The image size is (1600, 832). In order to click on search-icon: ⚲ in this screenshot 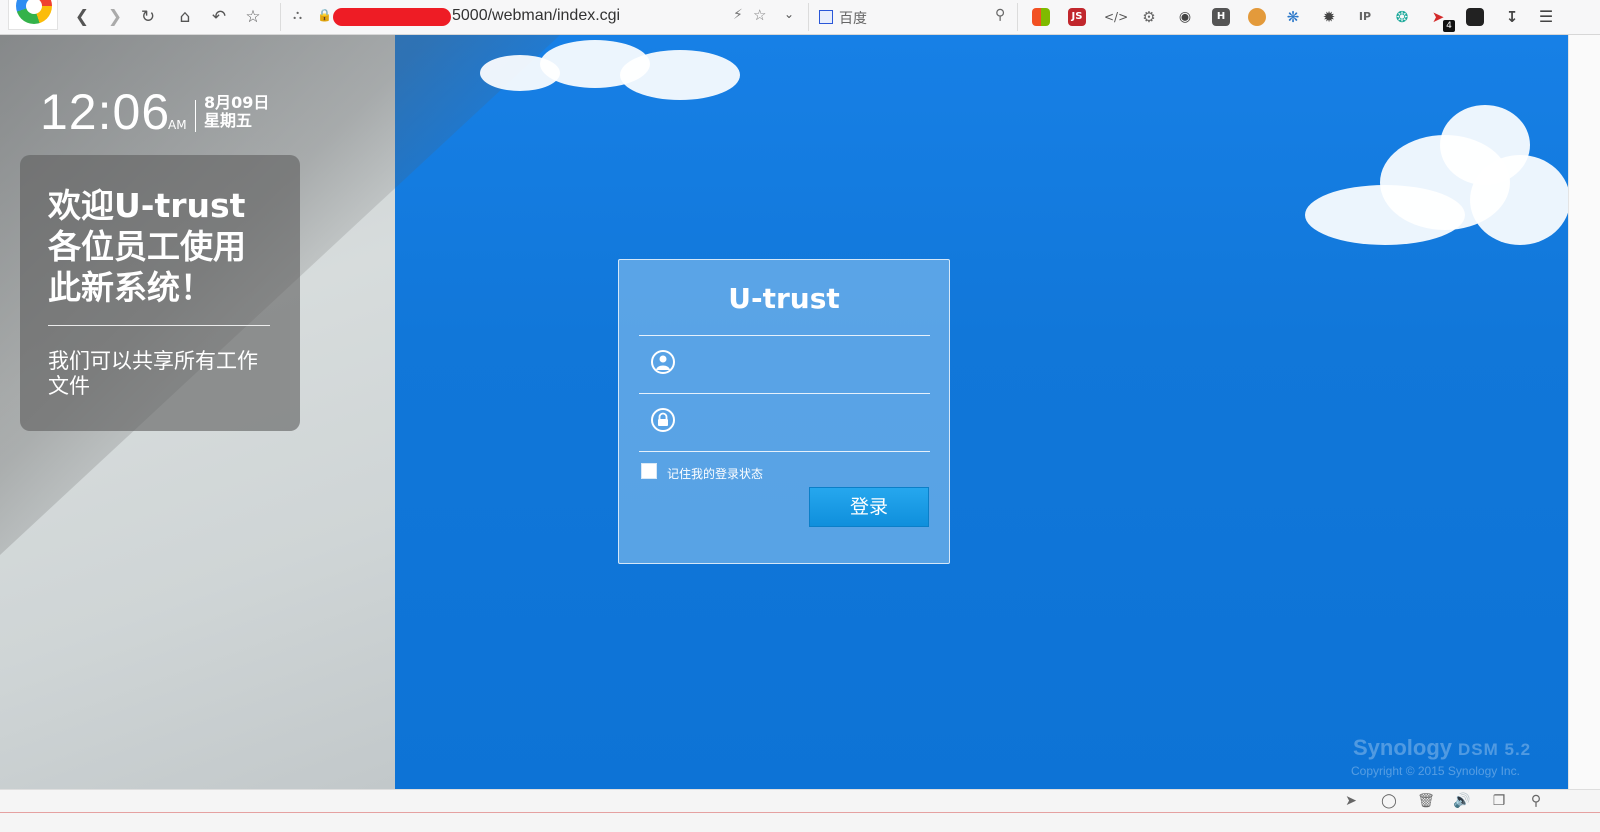, I will do `click(1000, 15)`.